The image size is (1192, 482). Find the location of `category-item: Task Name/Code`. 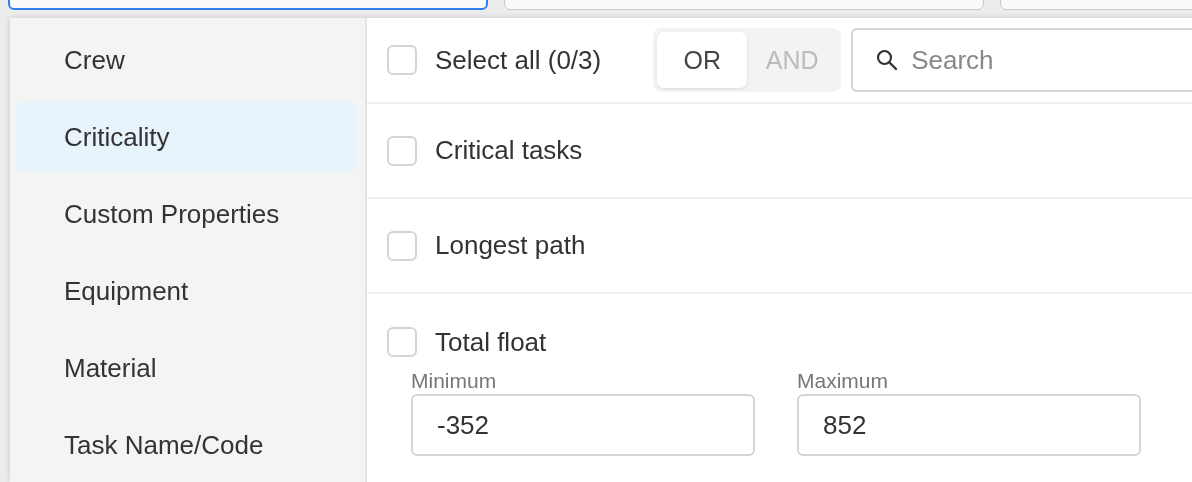

category-item: Task Name/Code is located at coordinates (186, 445).